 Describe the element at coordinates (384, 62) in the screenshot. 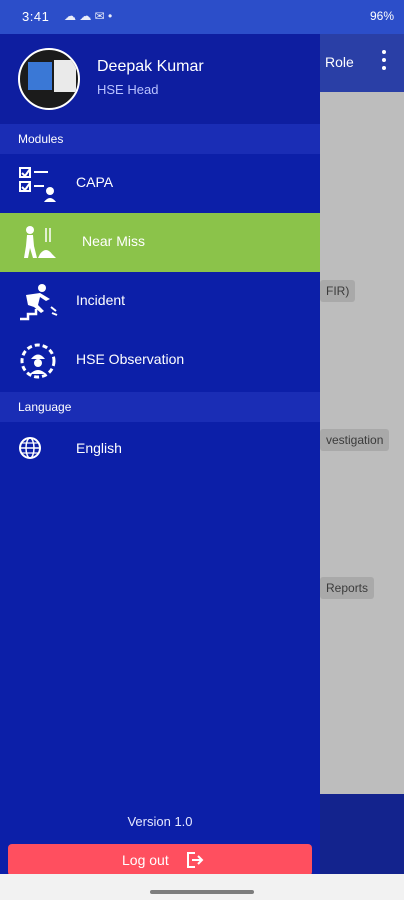

I see `more-options-icon` at that location.